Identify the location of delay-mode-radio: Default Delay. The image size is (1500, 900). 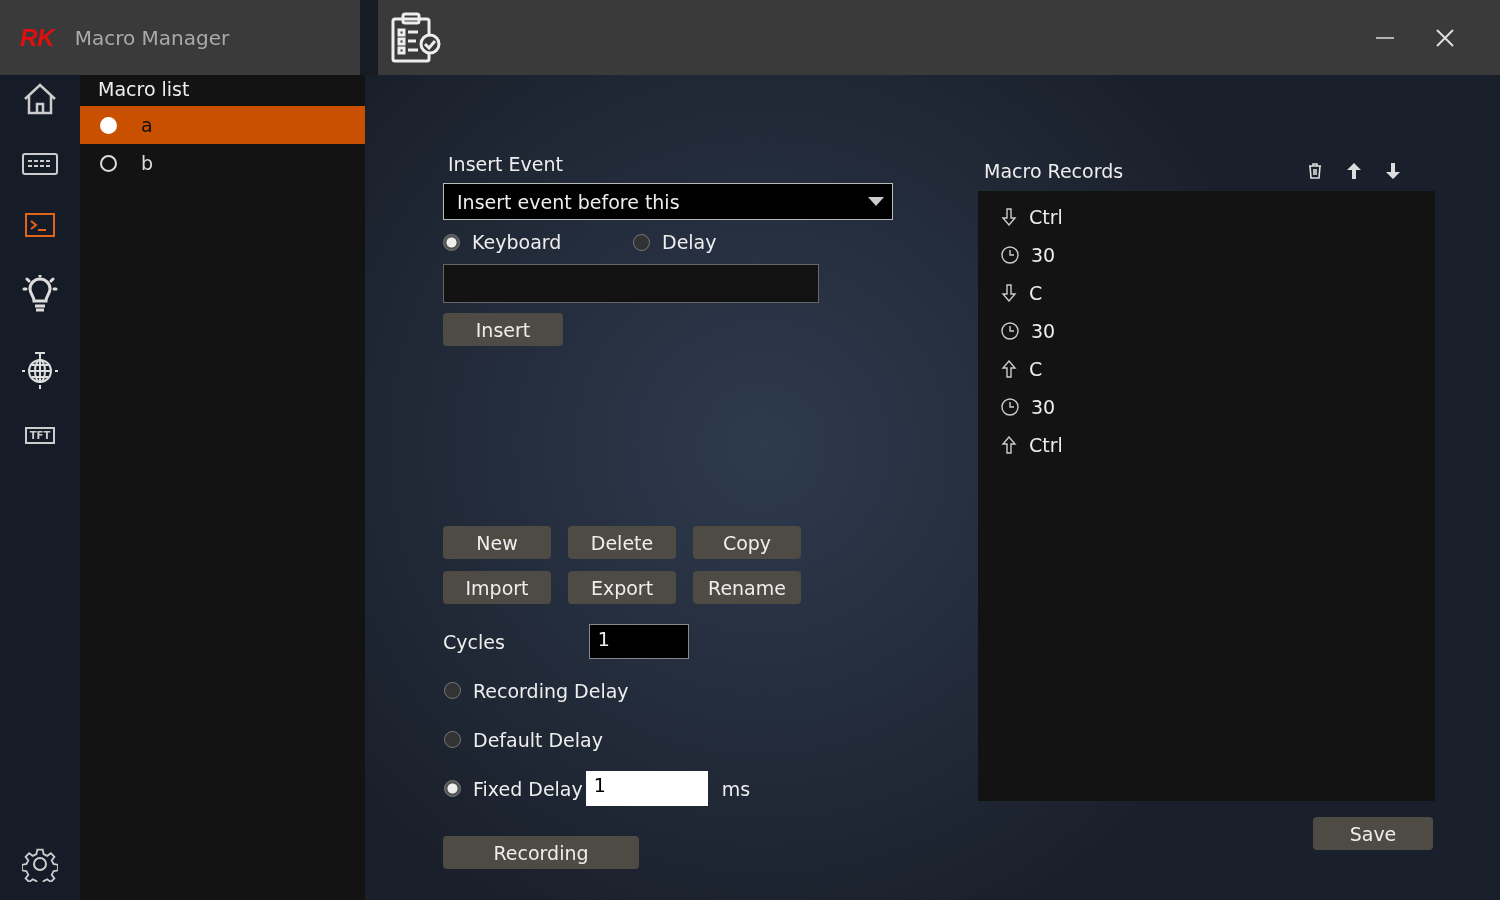
(523, 739).